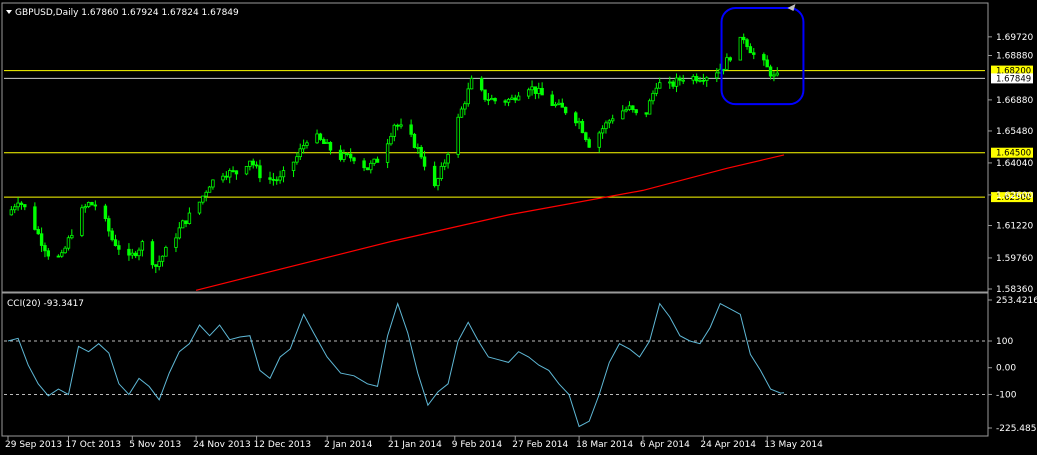  Describe the element at coordinates (477, 445) in the screenshot. I see `time-tick-7: 9 Feb 2014` at that location.